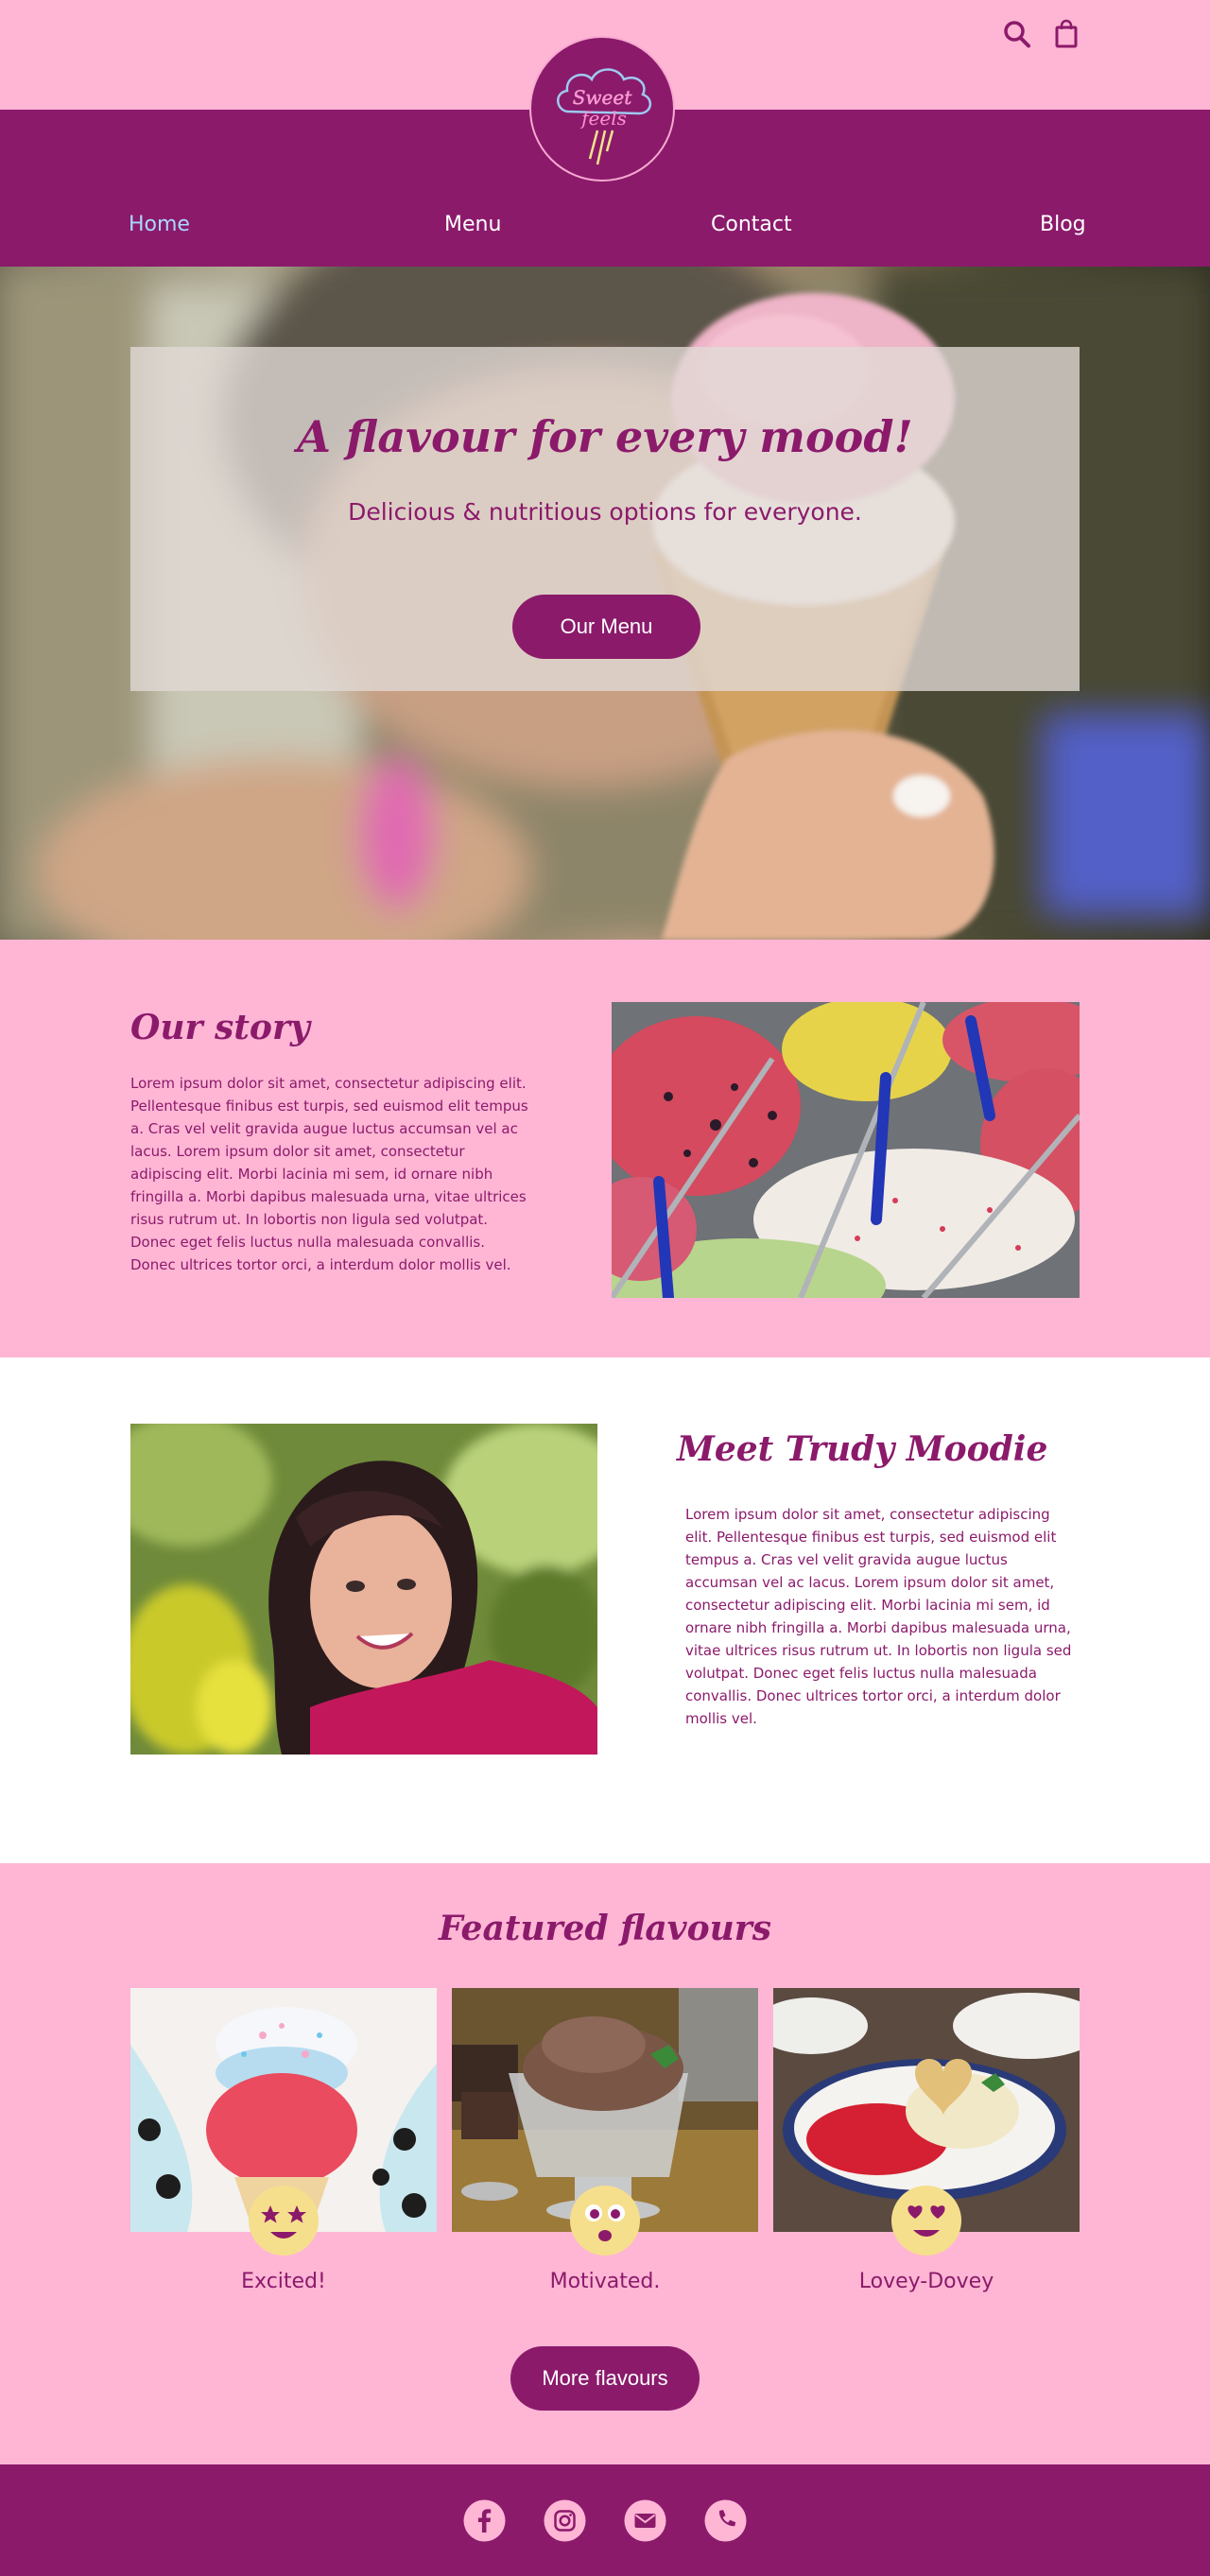  Describe the element at coordinates (1041, 34) in the screenshot. I see `header-actions` at that location.